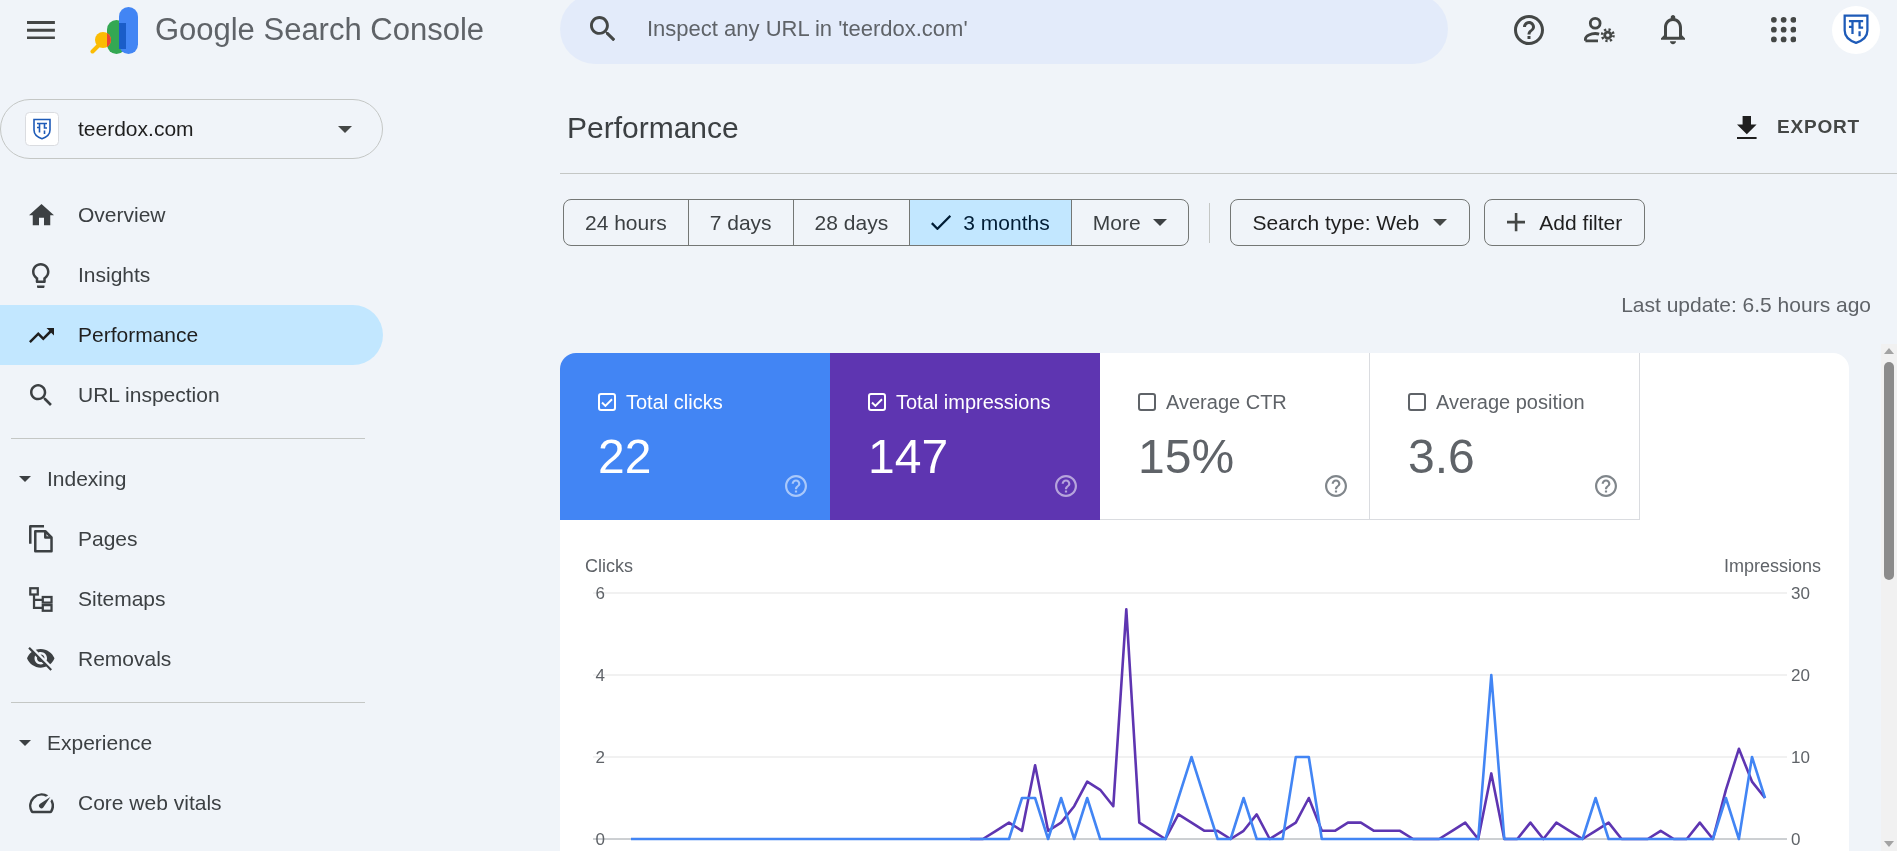 The height and width of the screenshot is (851, 1897). I want to click on axis-tick-label: 20, so click(1800, 675).